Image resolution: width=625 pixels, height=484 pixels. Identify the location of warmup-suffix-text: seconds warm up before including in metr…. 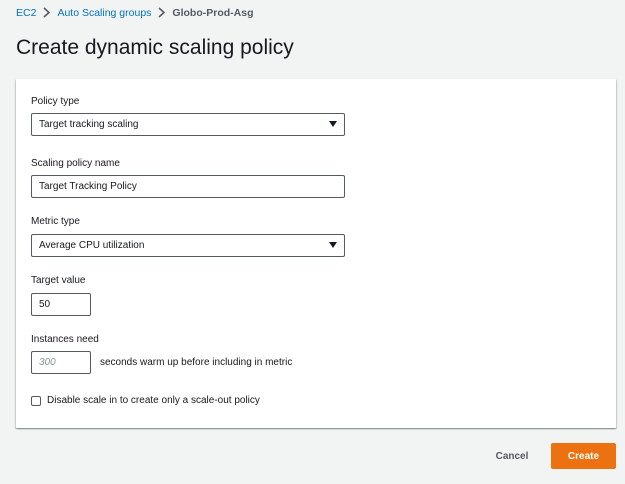
(196, 362).